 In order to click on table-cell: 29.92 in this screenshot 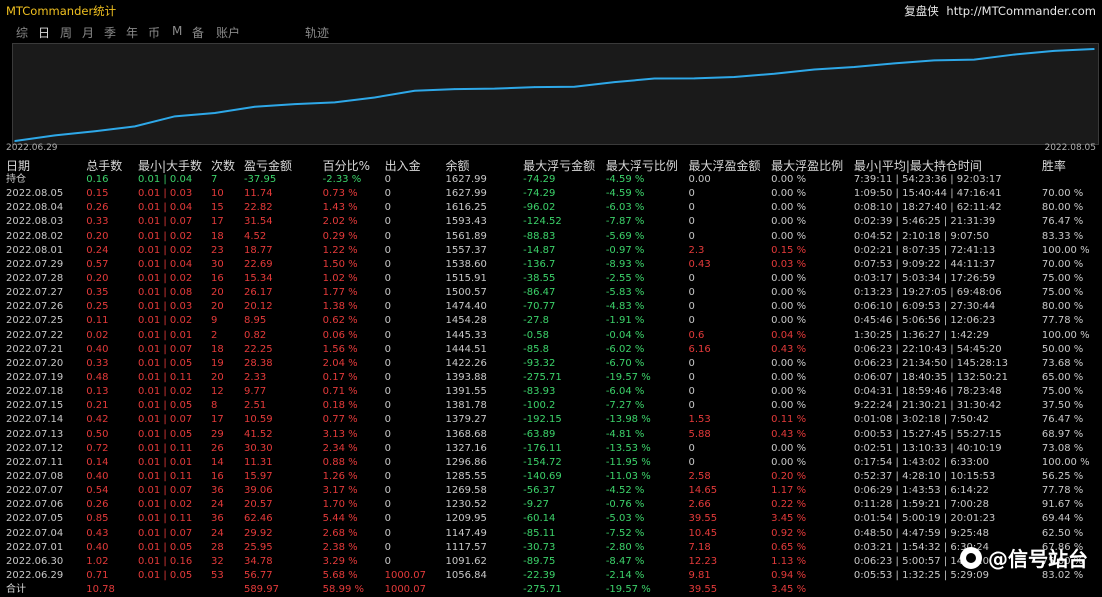, I will do `click(258, 533)`.